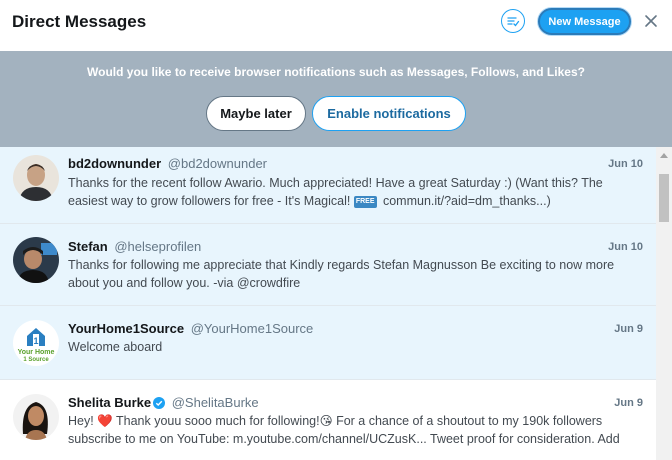  I want to click on scroll-thumb, so click(664, 198).